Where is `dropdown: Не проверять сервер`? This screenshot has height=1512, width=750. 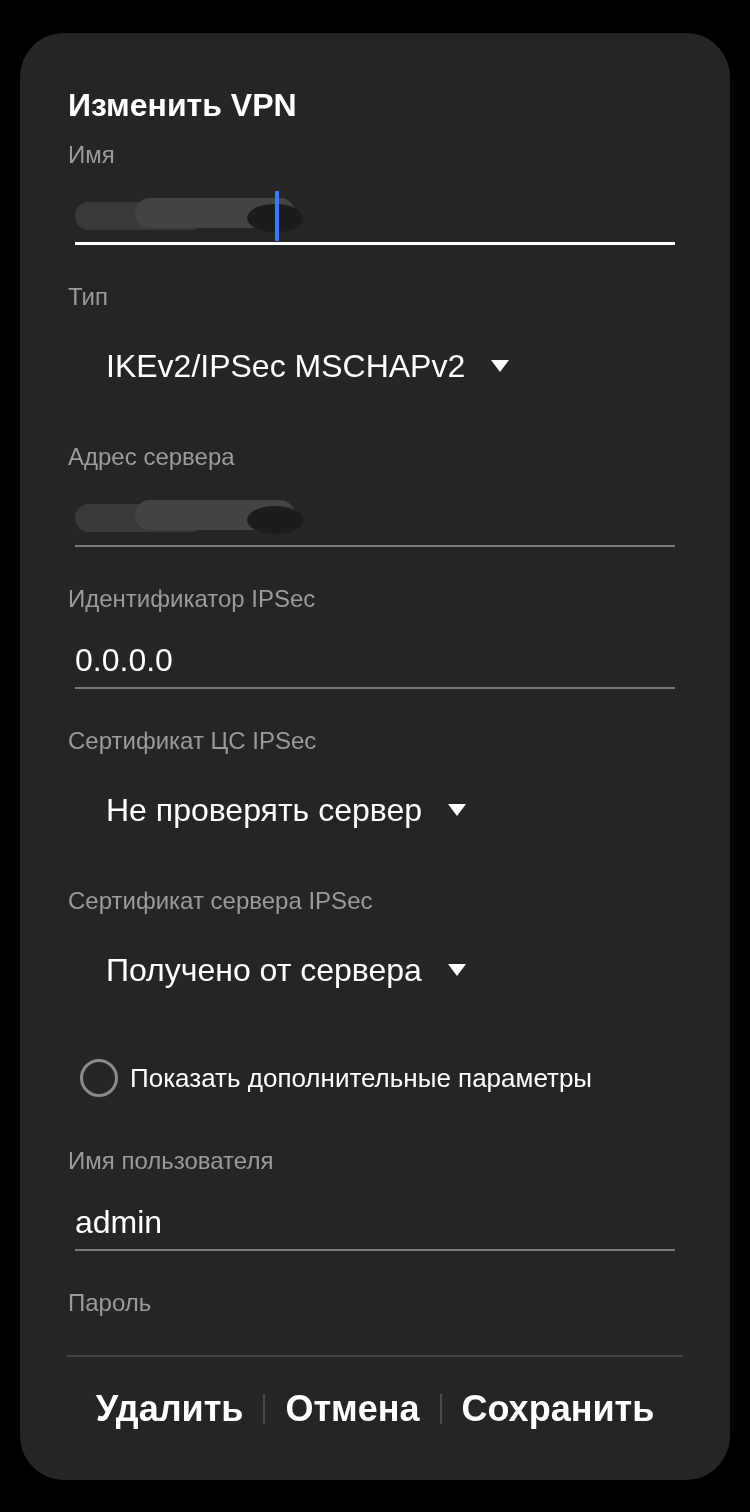 dropdown: Не проверять сервер is located at coordinates (286, 810).